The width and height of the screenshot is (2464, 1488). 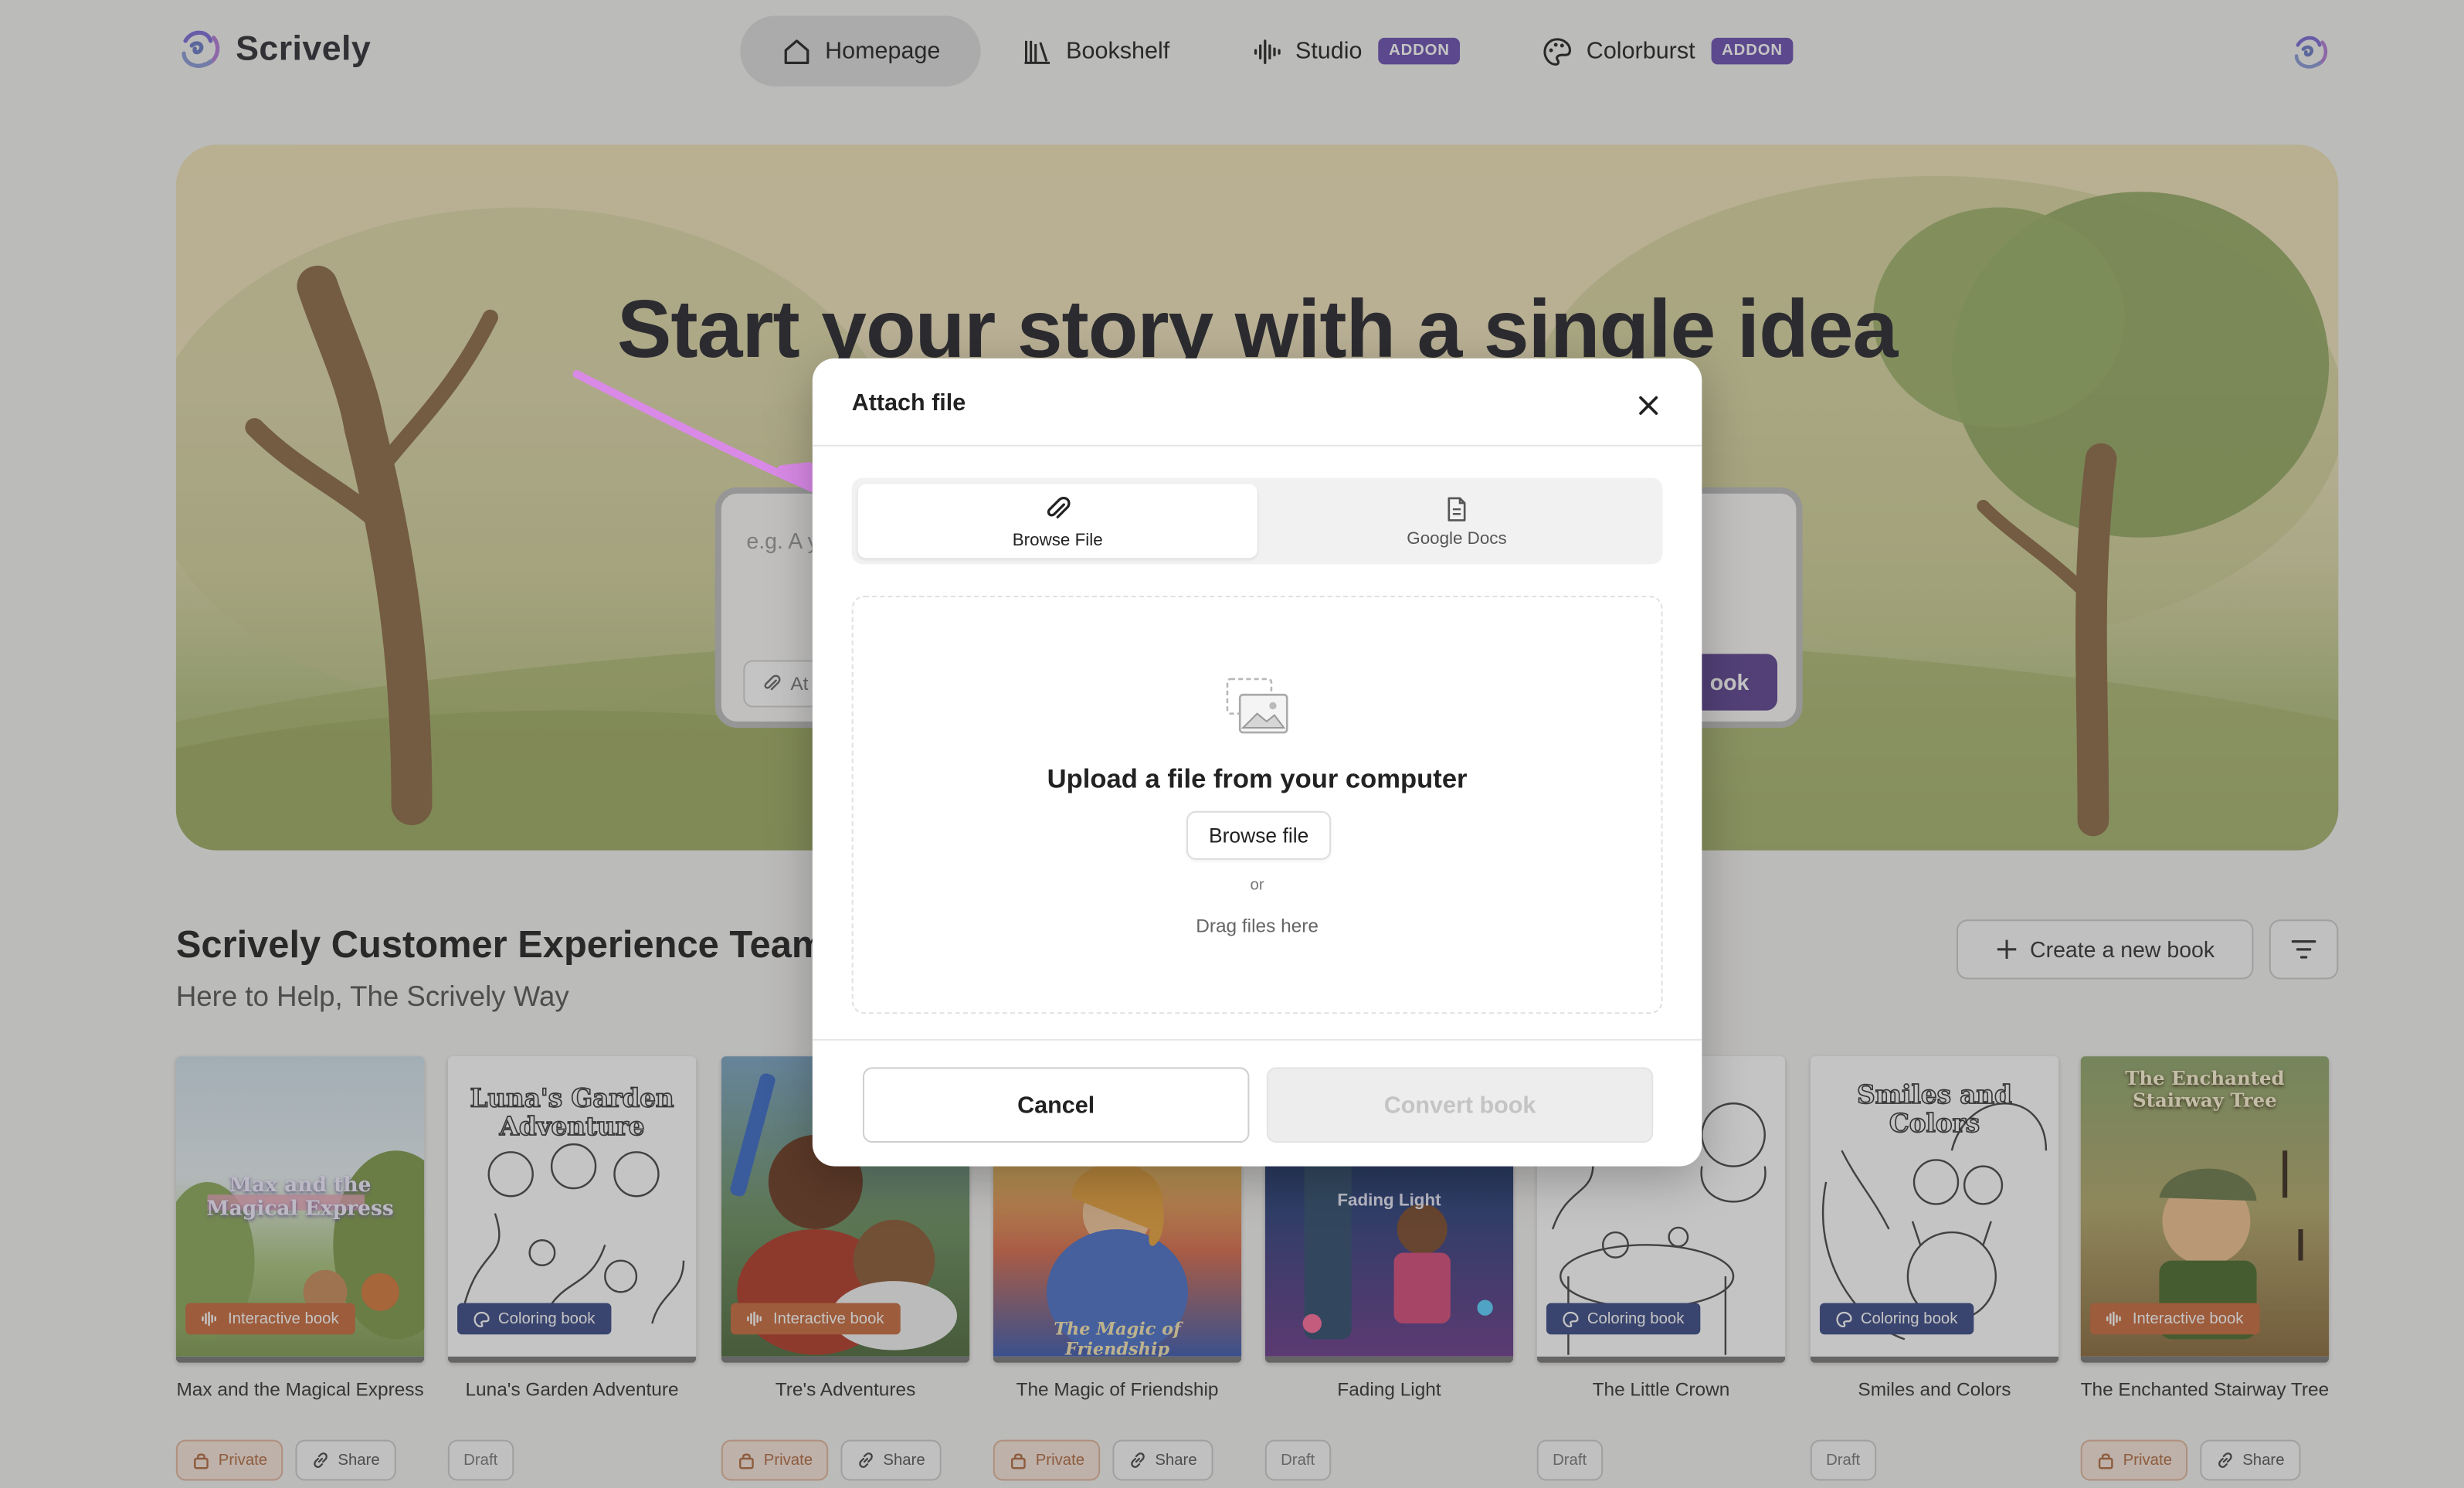 What do you see at coordinates (1257, 403) in the screenshot?
I see `modal-header: Attach file` at bounding box center [1257, 403].